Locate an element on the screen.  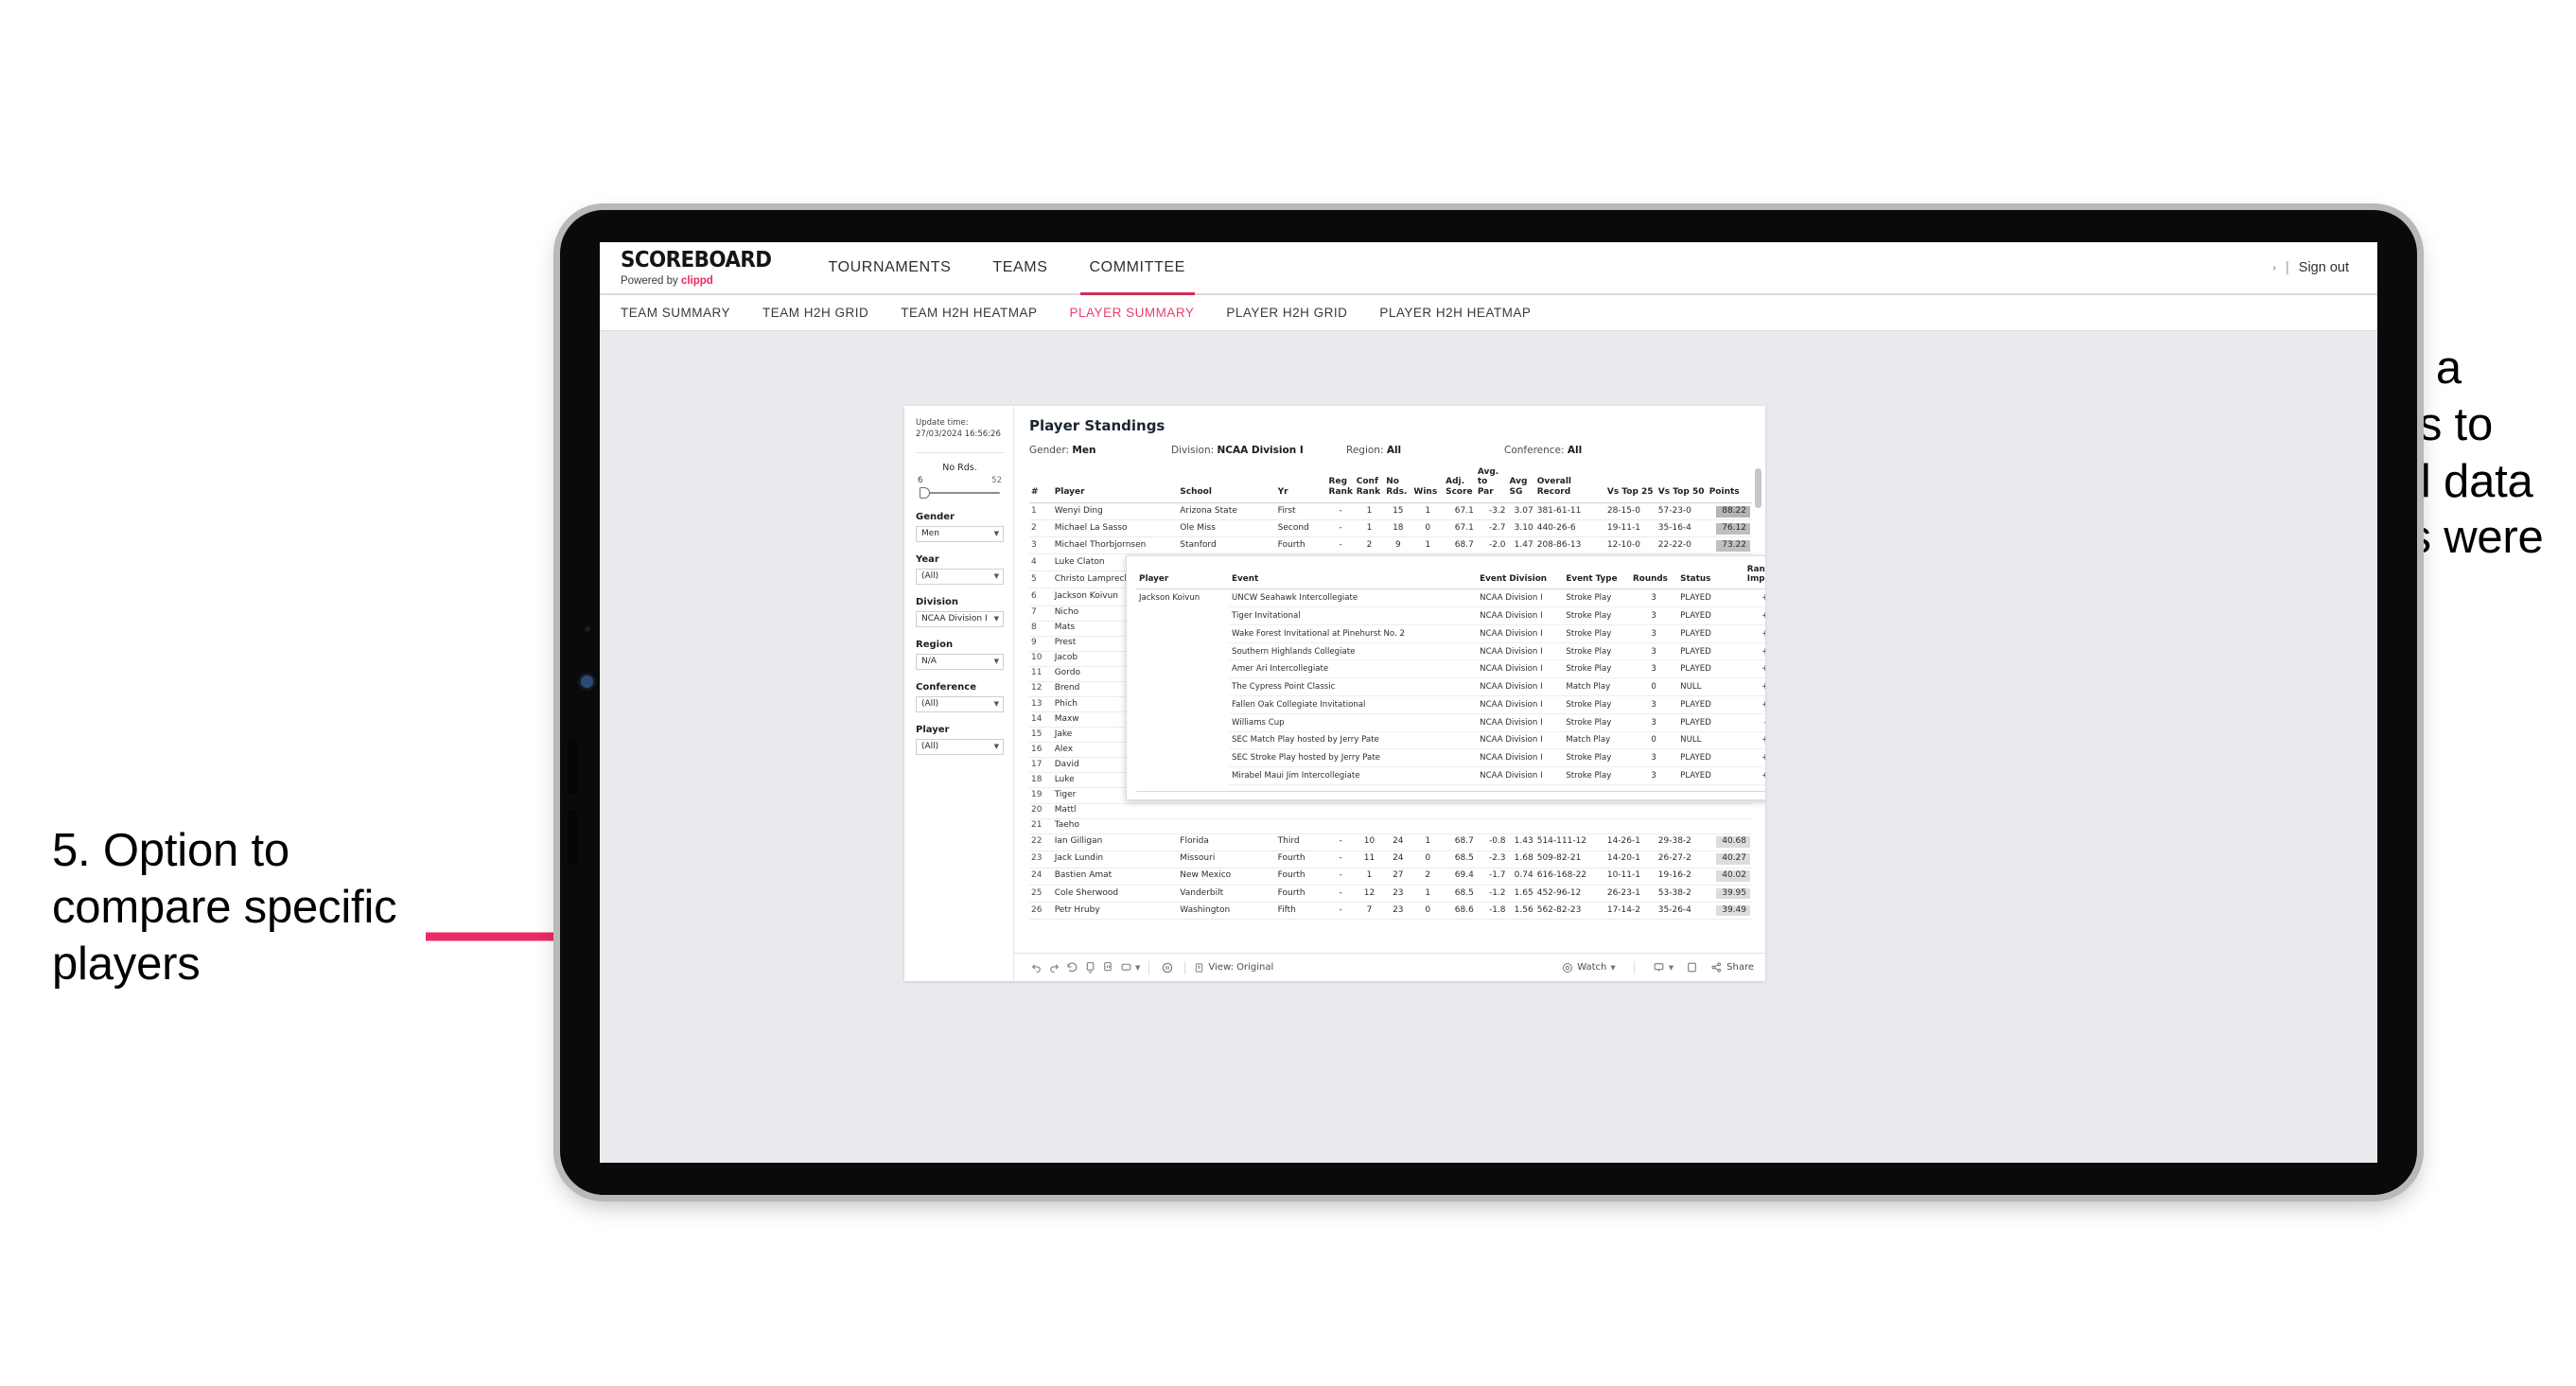
no-rounds-slider: No Rds. 6 52 is located at coordinates (960, 481).